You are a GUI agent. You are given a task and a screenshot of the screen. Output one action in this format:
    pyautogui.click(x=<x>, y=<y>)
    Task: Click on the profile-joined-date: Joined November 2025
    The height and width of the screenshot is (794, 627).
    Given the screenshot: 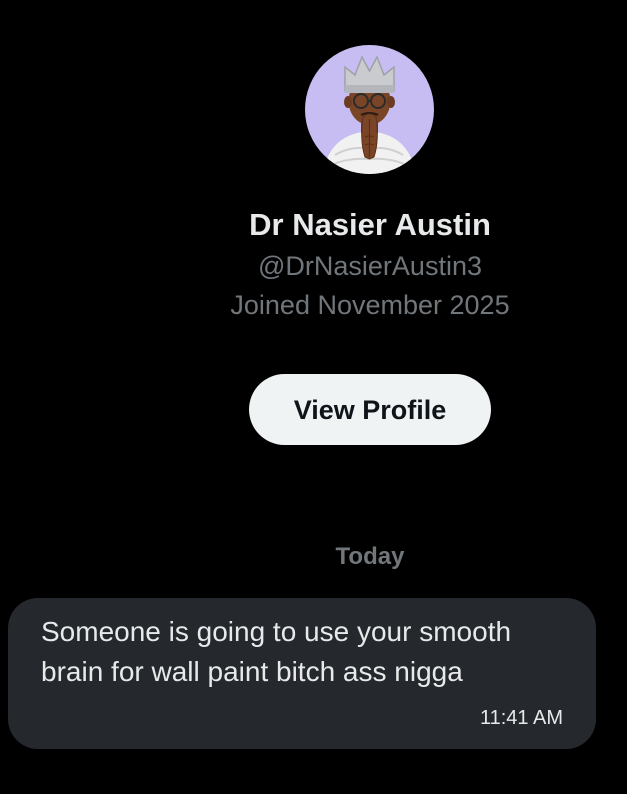 What is the action you would take?
    pyautogui.click(x=370, y=305)
    